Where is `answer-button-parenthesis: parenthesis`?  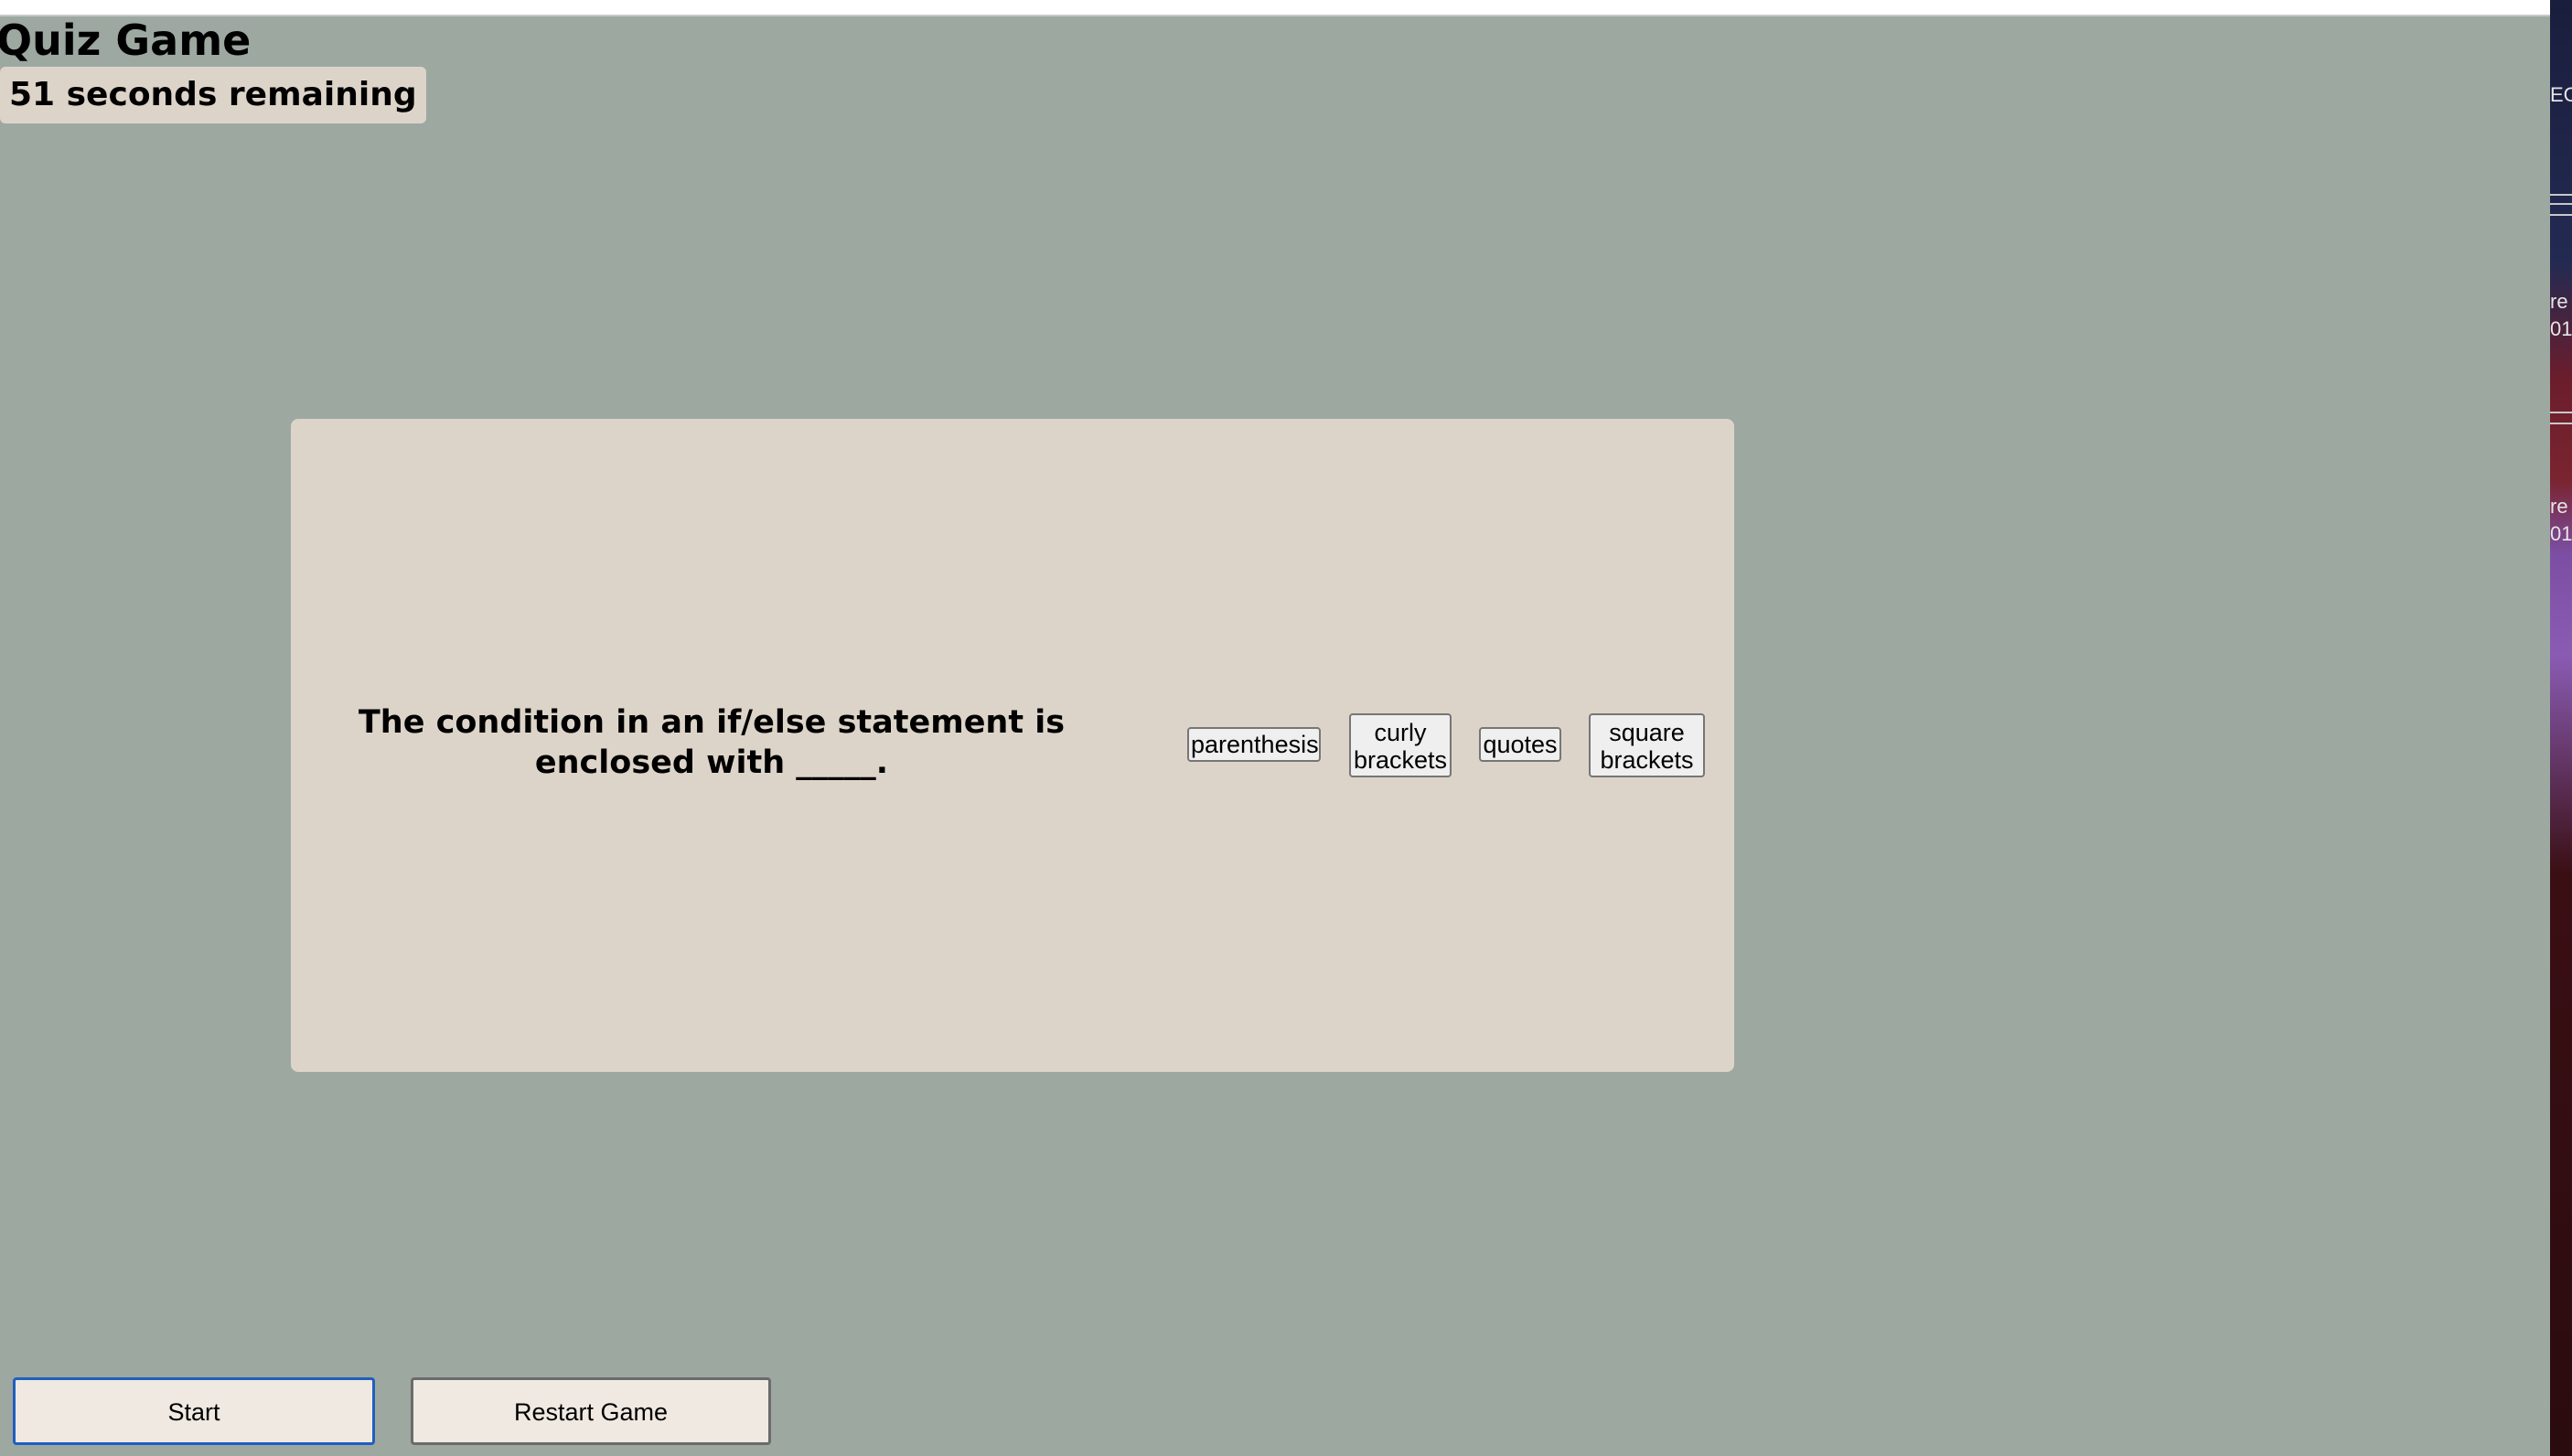
answer-button-parenthesis: parenthesis is located at coordinates (1254, 744).